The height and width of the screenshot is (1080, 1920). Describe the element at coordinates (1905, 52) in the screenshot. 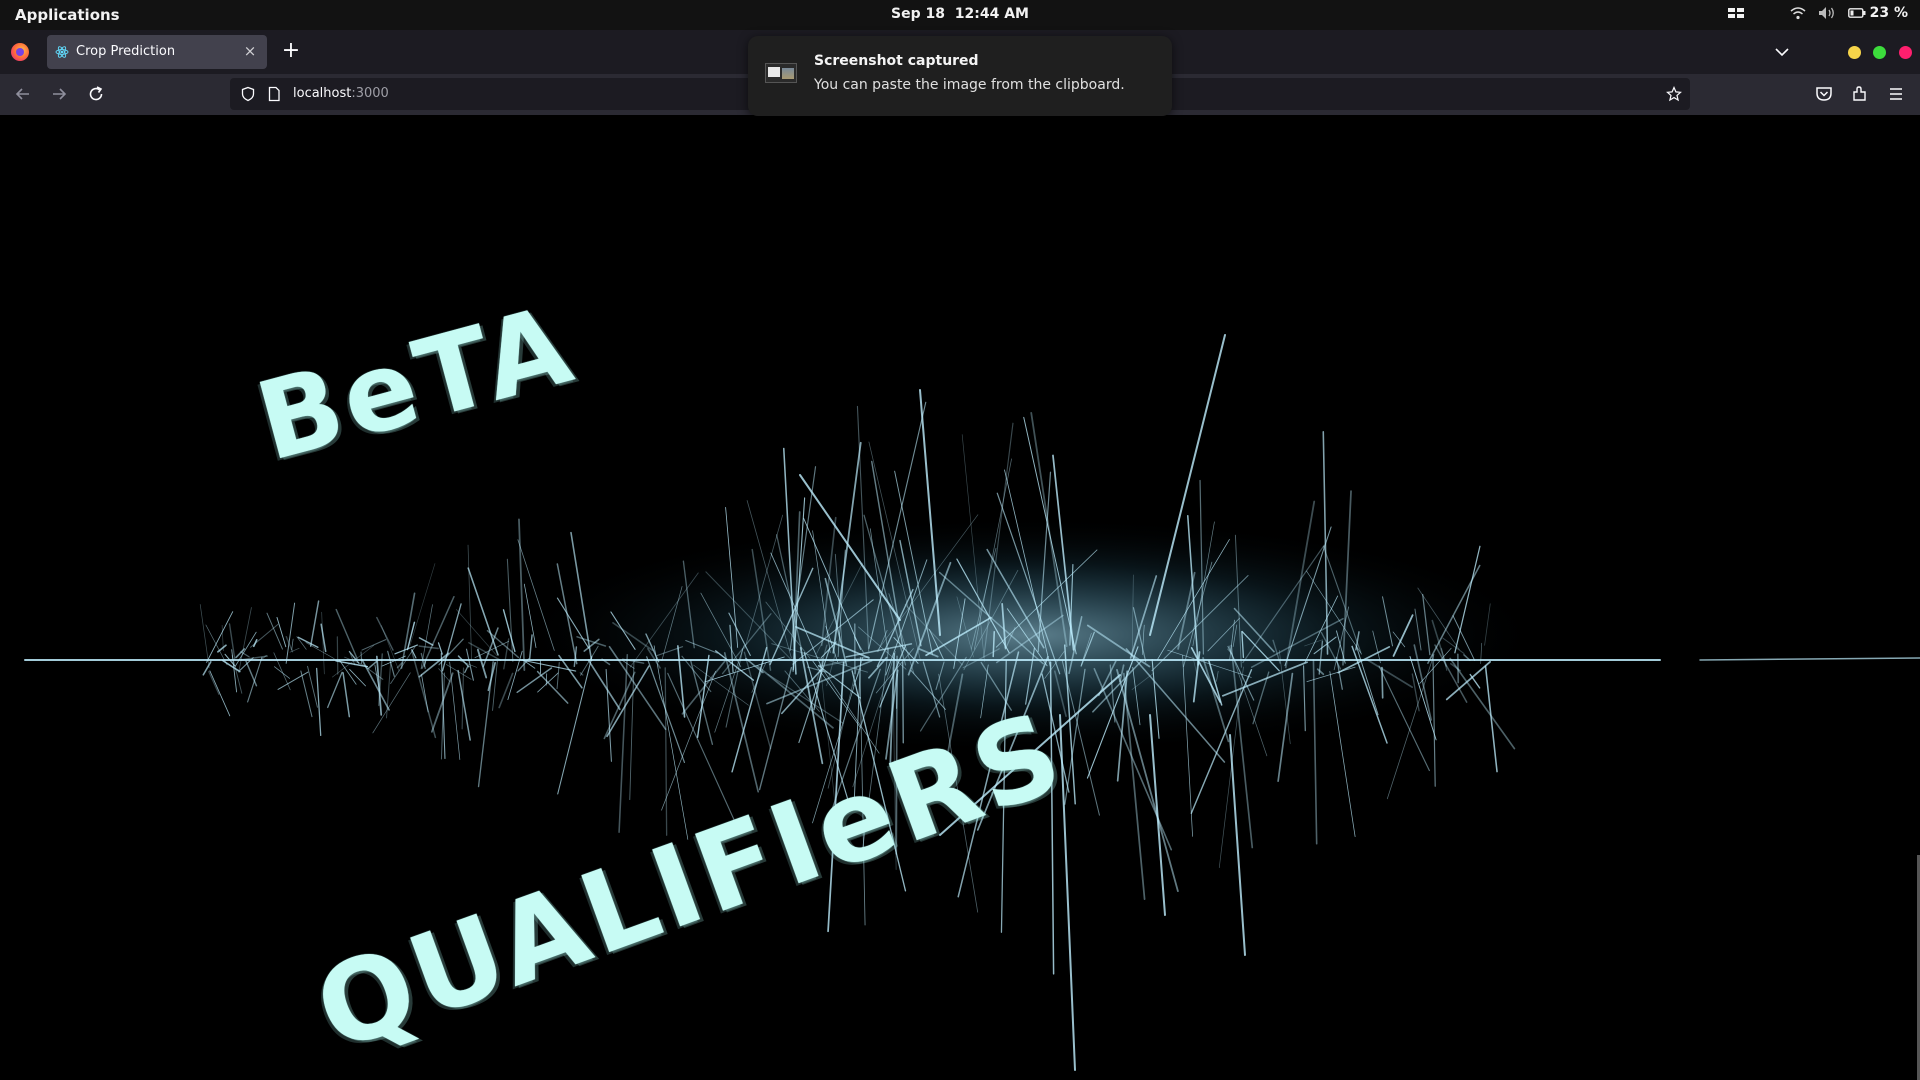

I see `window-close-button` at that location.